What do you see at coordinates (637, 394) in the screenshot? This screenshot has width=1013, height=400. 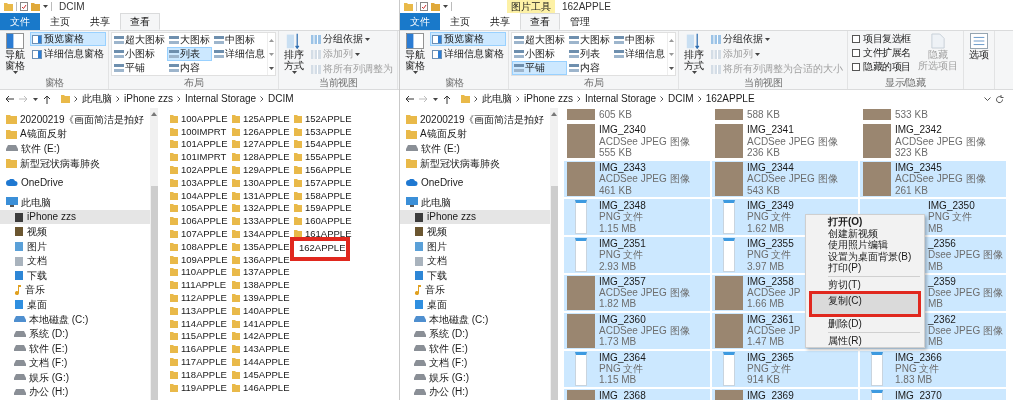 I see `file-tile: IMG_2368` at bounding box center [637, 394].